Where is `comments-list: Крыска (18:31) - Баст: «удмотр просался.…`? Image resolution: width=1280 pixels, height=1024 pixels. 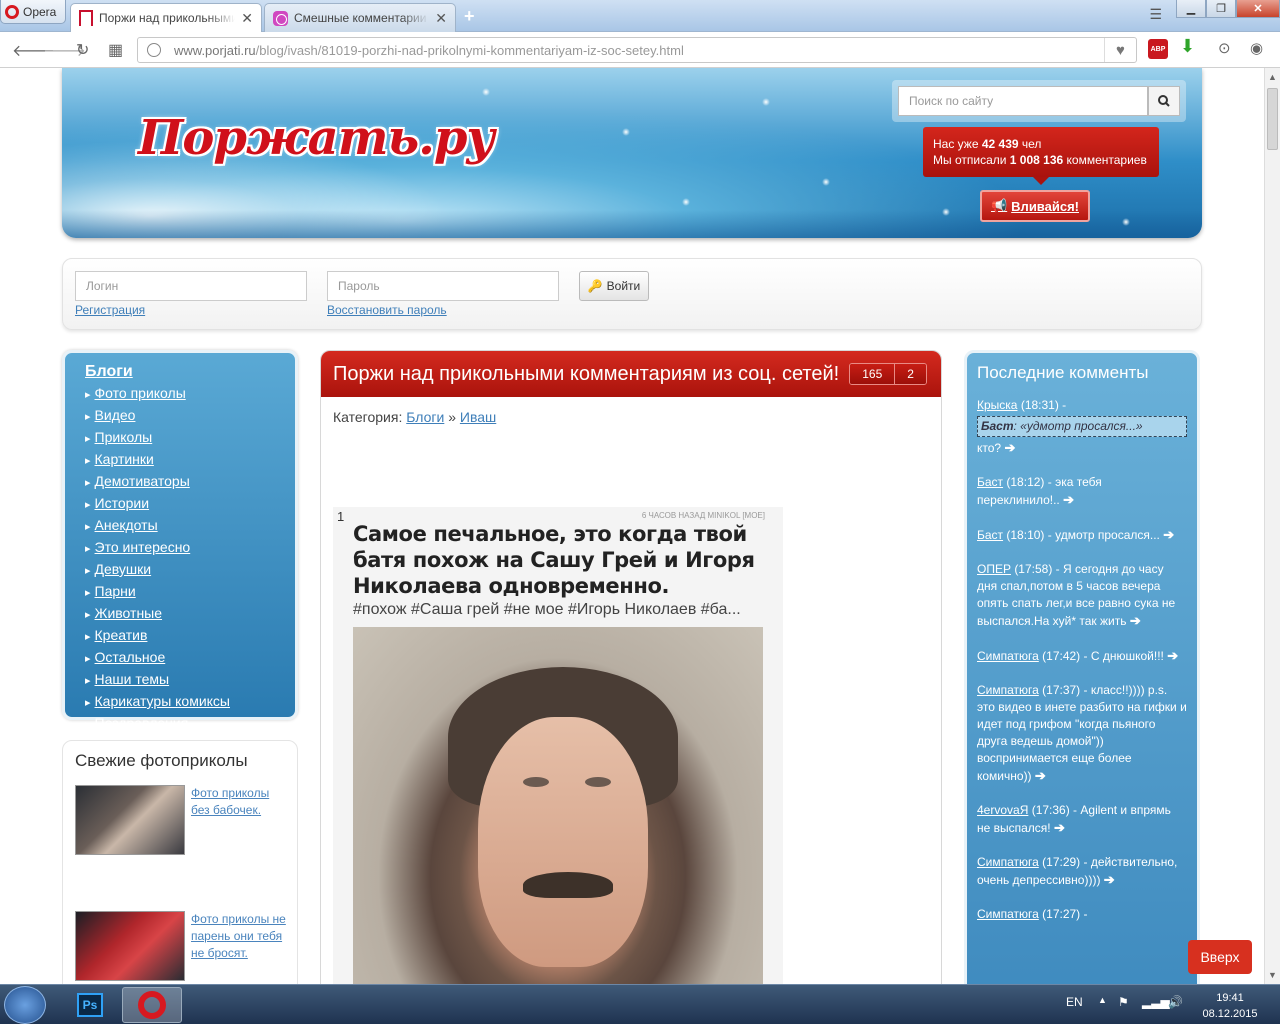 comments-list: Крыска (18:31) - Баст: «удмотр просался.… is located at coordinates (1082, 660).